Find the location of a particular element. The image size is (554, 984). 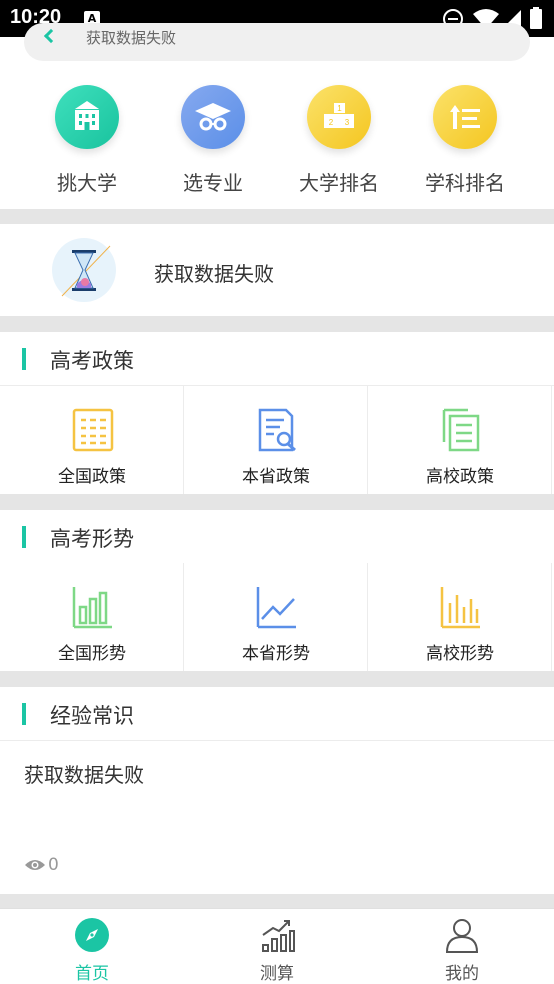

trend-label: 全国形势 is located at coordinates (92, 654).